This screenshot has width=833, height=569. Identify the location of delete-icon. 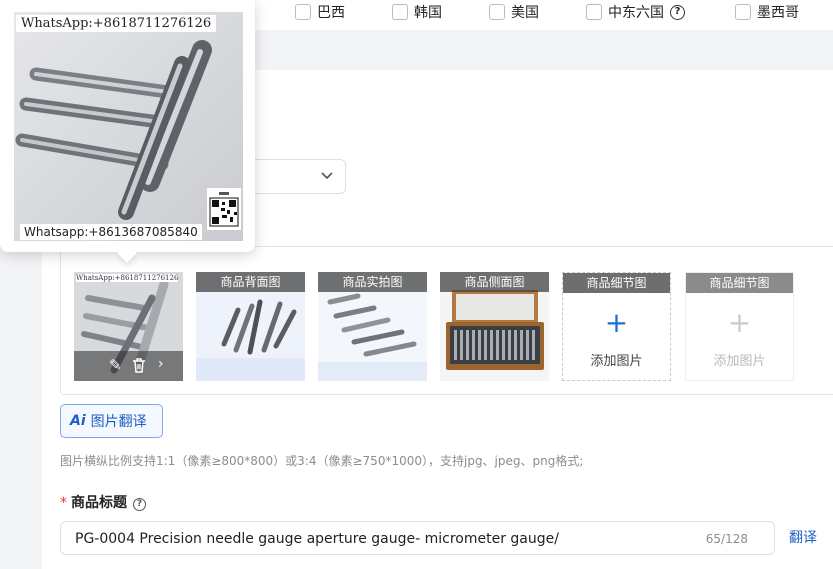
(139, 365).